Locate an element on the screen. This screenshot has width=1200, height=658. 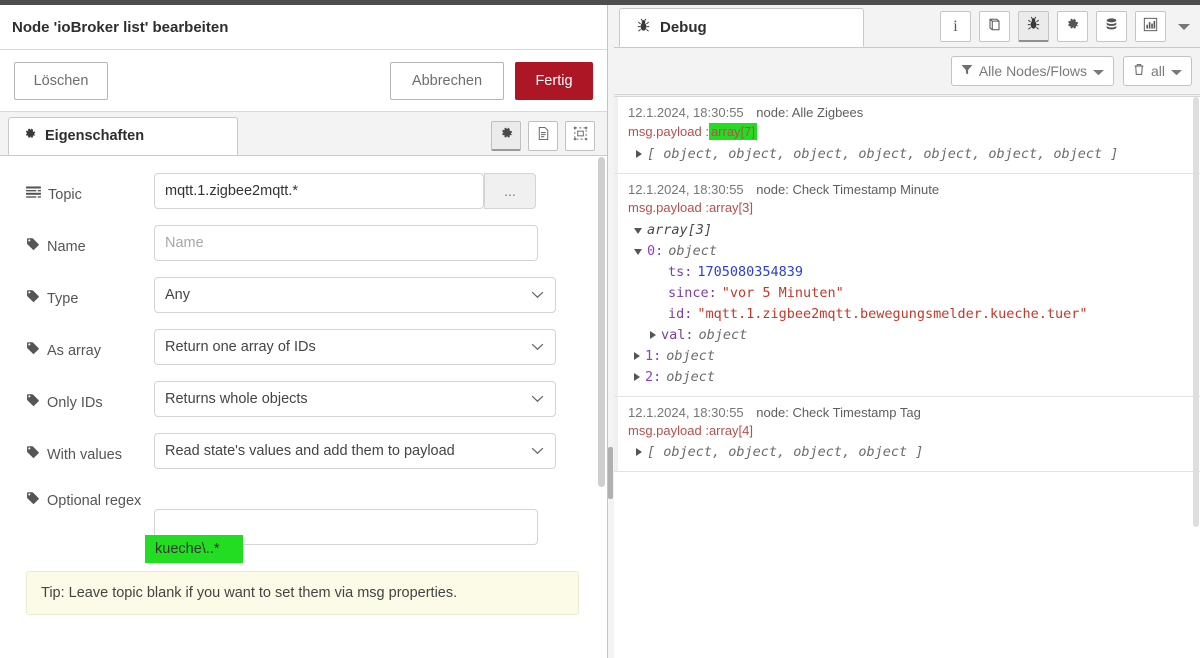
appearance-gear-button is located at coordinates (506, 136).